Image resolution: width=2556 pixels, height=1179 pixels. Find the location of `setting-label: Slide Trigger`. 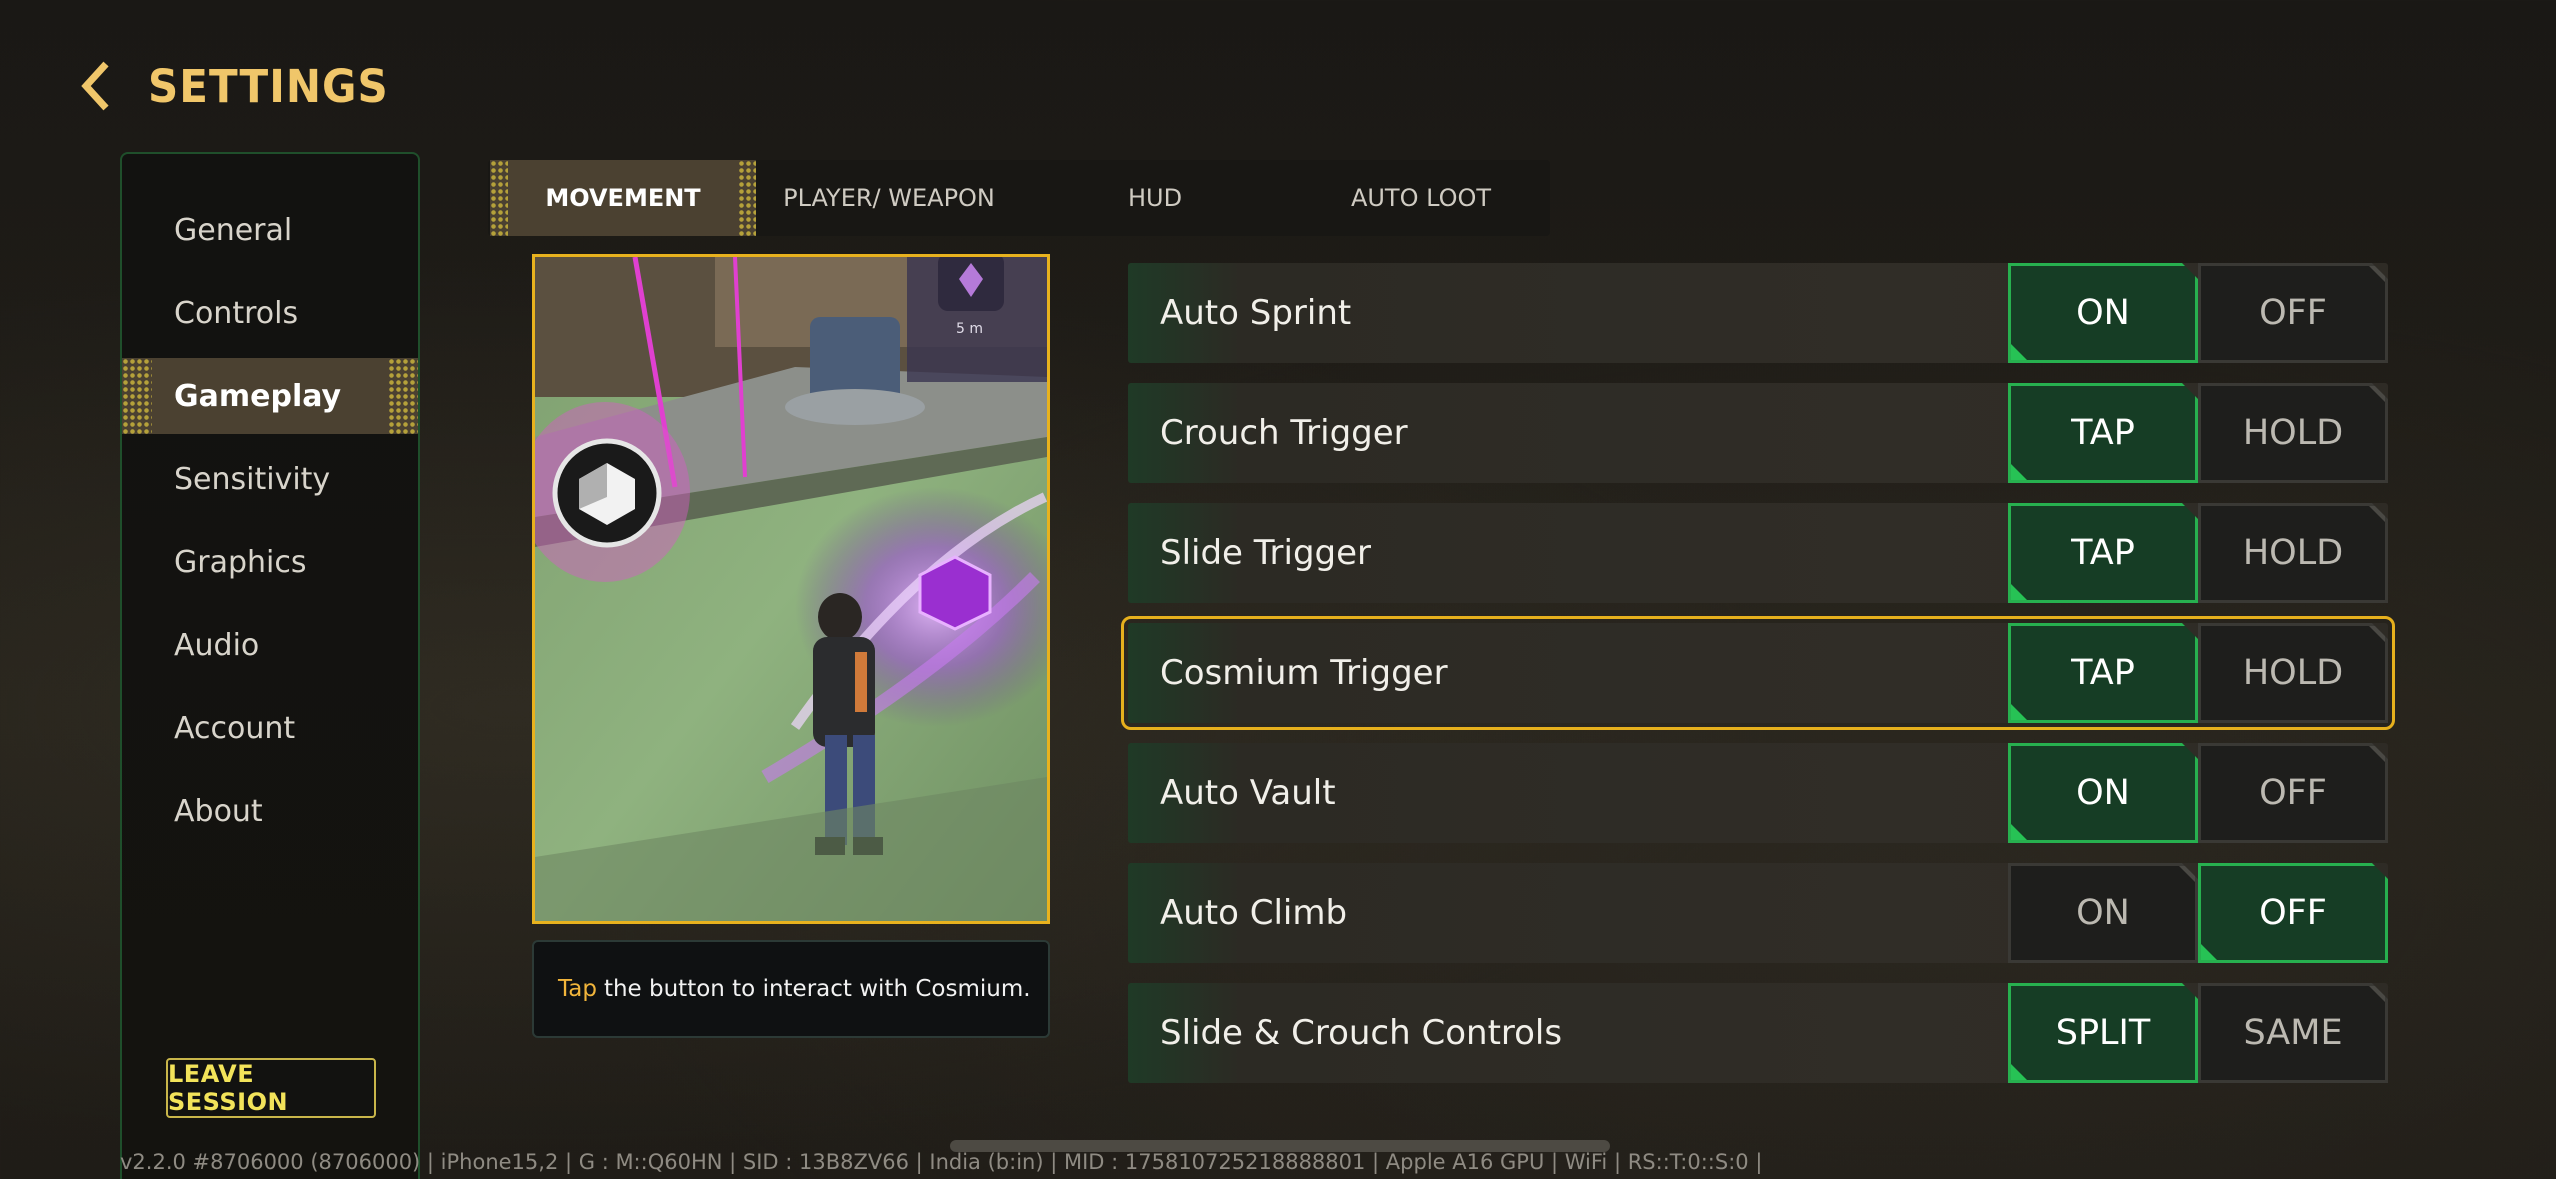

setting-label: Slide Trigger is located at coordinates (1266, 553).